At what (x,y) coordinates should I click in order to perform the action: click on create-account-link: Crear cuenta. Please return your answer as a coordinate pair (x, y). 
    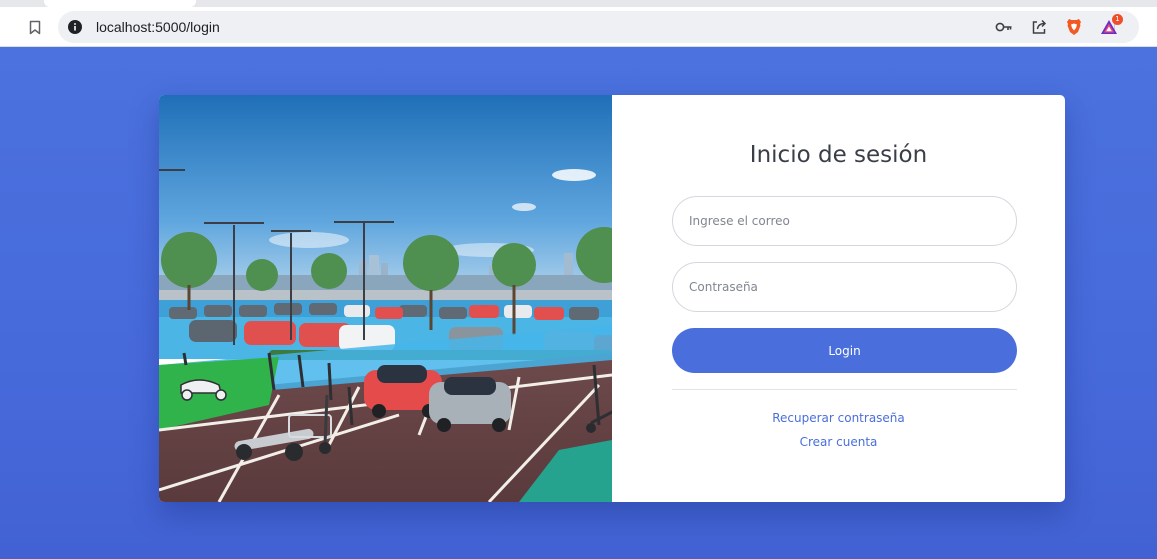
    Looking at the image, I should click on (838, 442).